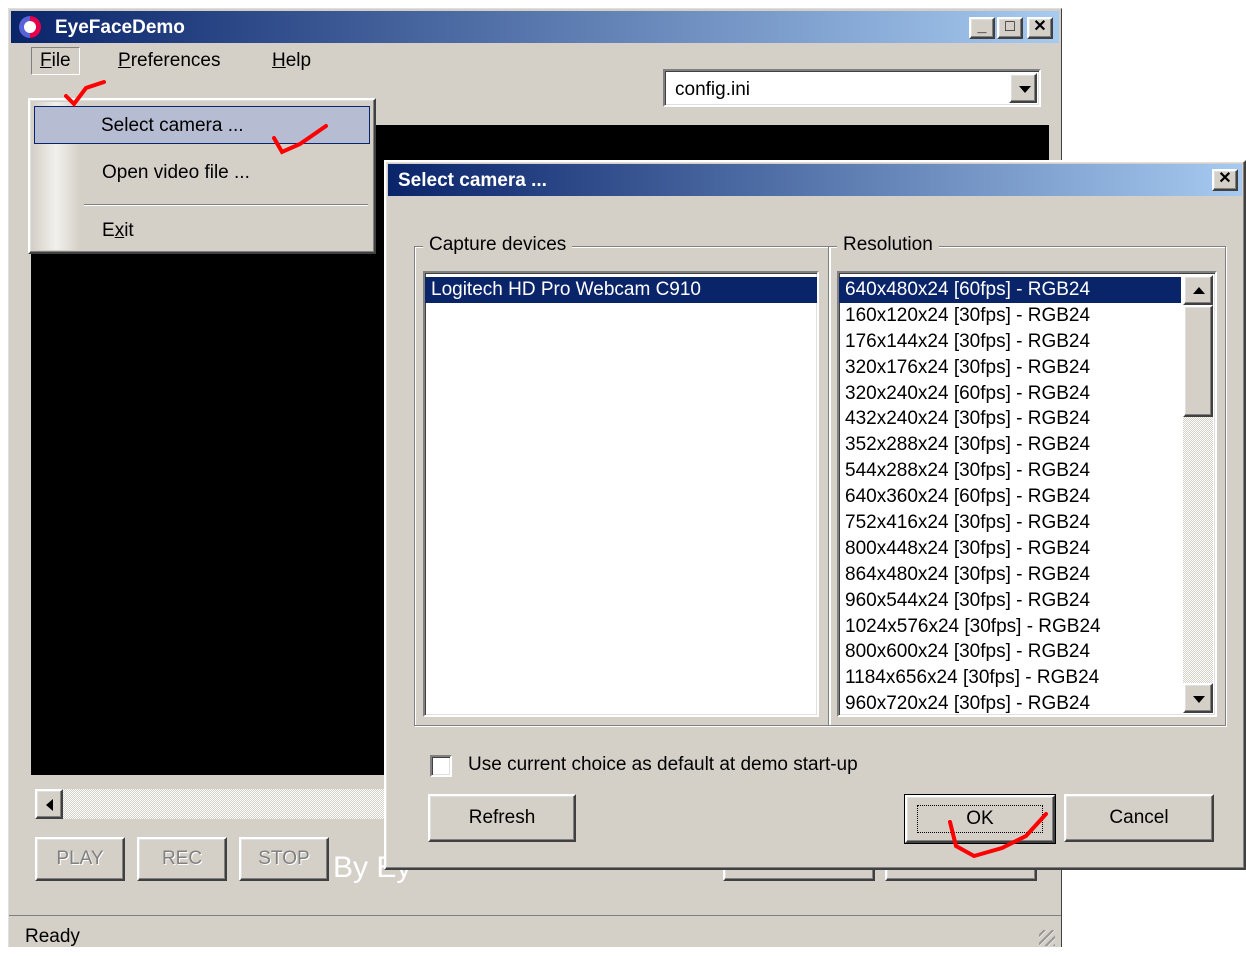  I want to click on config-select-value: config.ini, so click(712, 89).